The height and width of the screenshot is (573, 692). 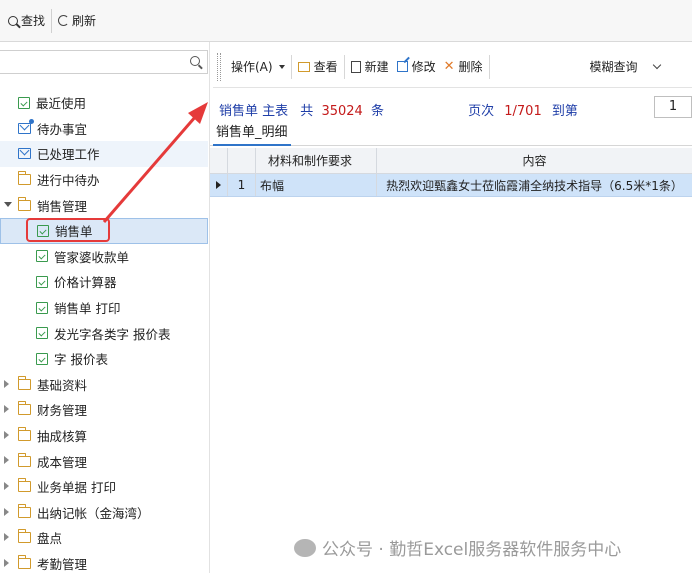 I want to click on operate-menu-button: 操作(A), so click(x=258, y=67).